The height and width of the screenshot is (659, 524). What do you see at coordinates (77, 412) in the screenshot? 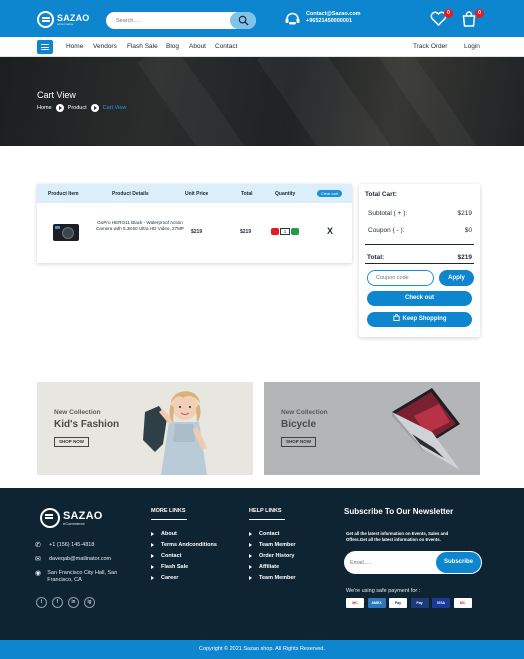
I see `banner-tag: New Collection` at bounding box center [77, 412].